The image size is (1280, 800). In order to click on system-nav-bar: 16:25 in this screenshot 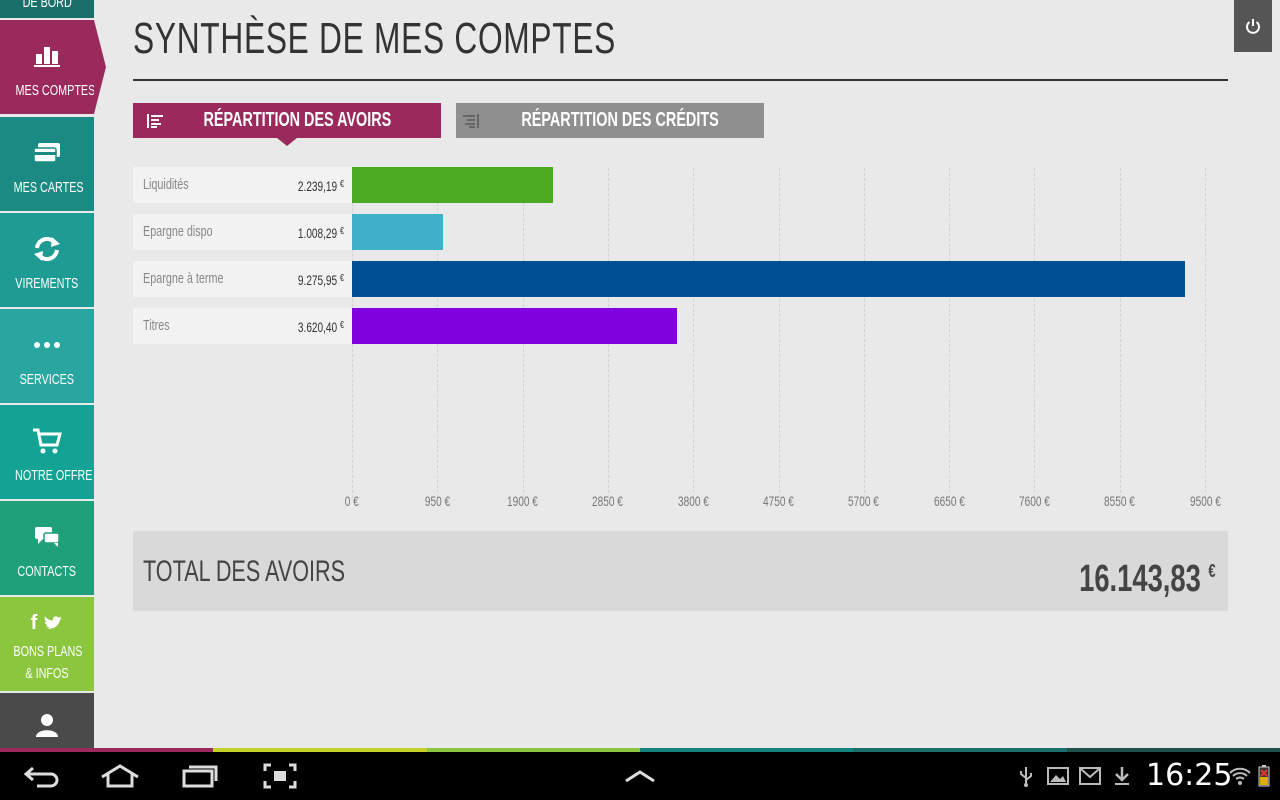, I will do `click(640, 776)`.